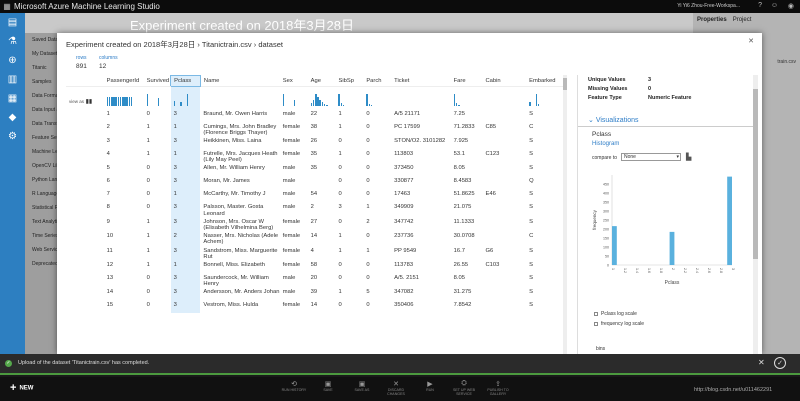 This screenshot has height=401, width=800. What do you see at coordinates (505, 266) in the screenshot?
I see `table-cell: C103` at bounding box center [505, 266].